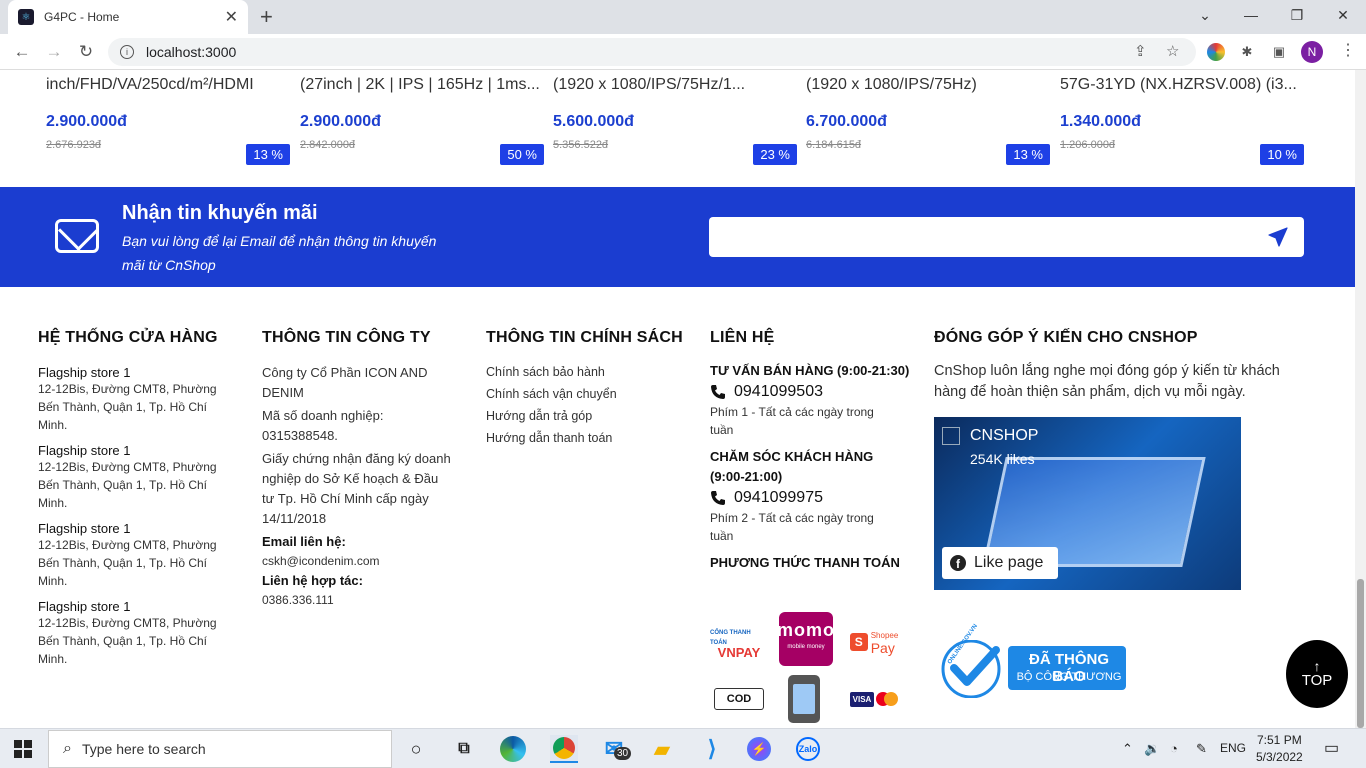  I want to click on language-indicator: ENG, so click(1233, 748).